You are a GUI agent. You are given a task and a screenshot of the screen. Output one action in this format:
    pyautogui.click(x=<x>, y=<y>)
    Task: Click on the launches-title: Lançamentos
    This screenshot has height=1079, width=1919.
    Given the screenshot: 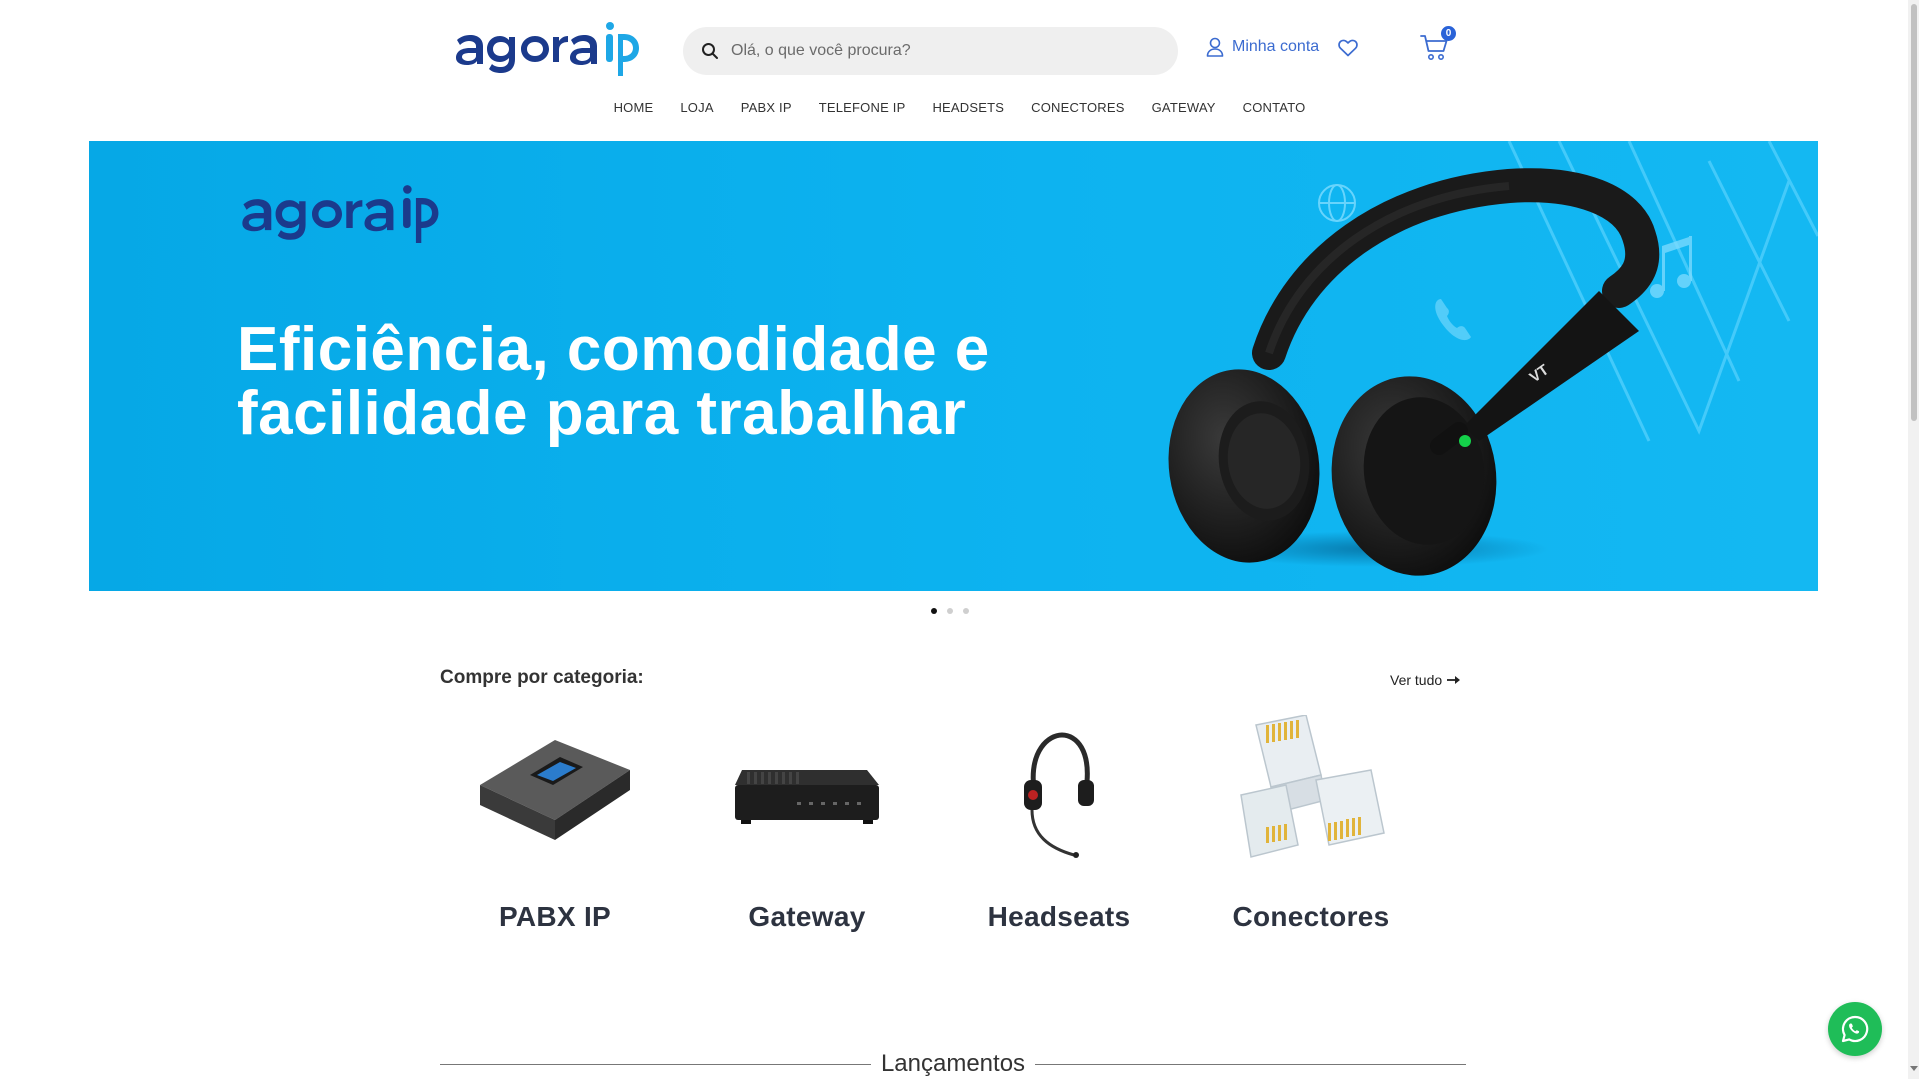 What is the action you would take?
    pyautogui.click(x=953, y=1063)
    